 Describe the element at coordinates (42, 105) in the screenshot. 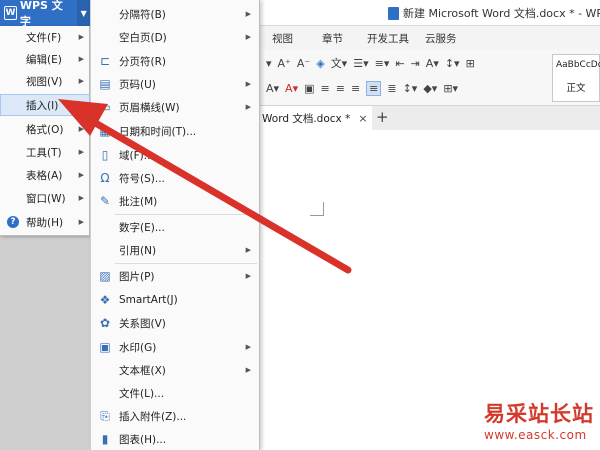

I see `menu-item-label: 插入(I)` at that location.